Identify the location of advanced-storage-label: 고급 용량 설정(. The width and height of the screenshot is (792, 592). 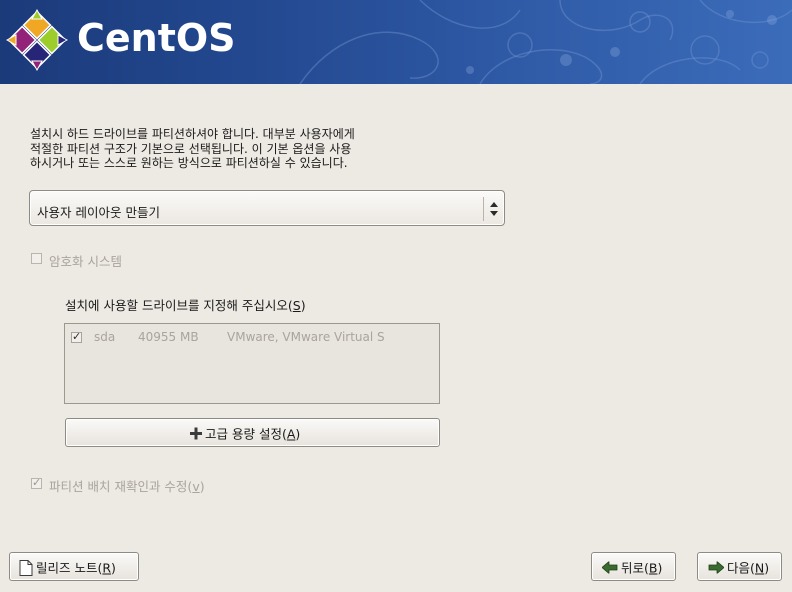
(246, 433).